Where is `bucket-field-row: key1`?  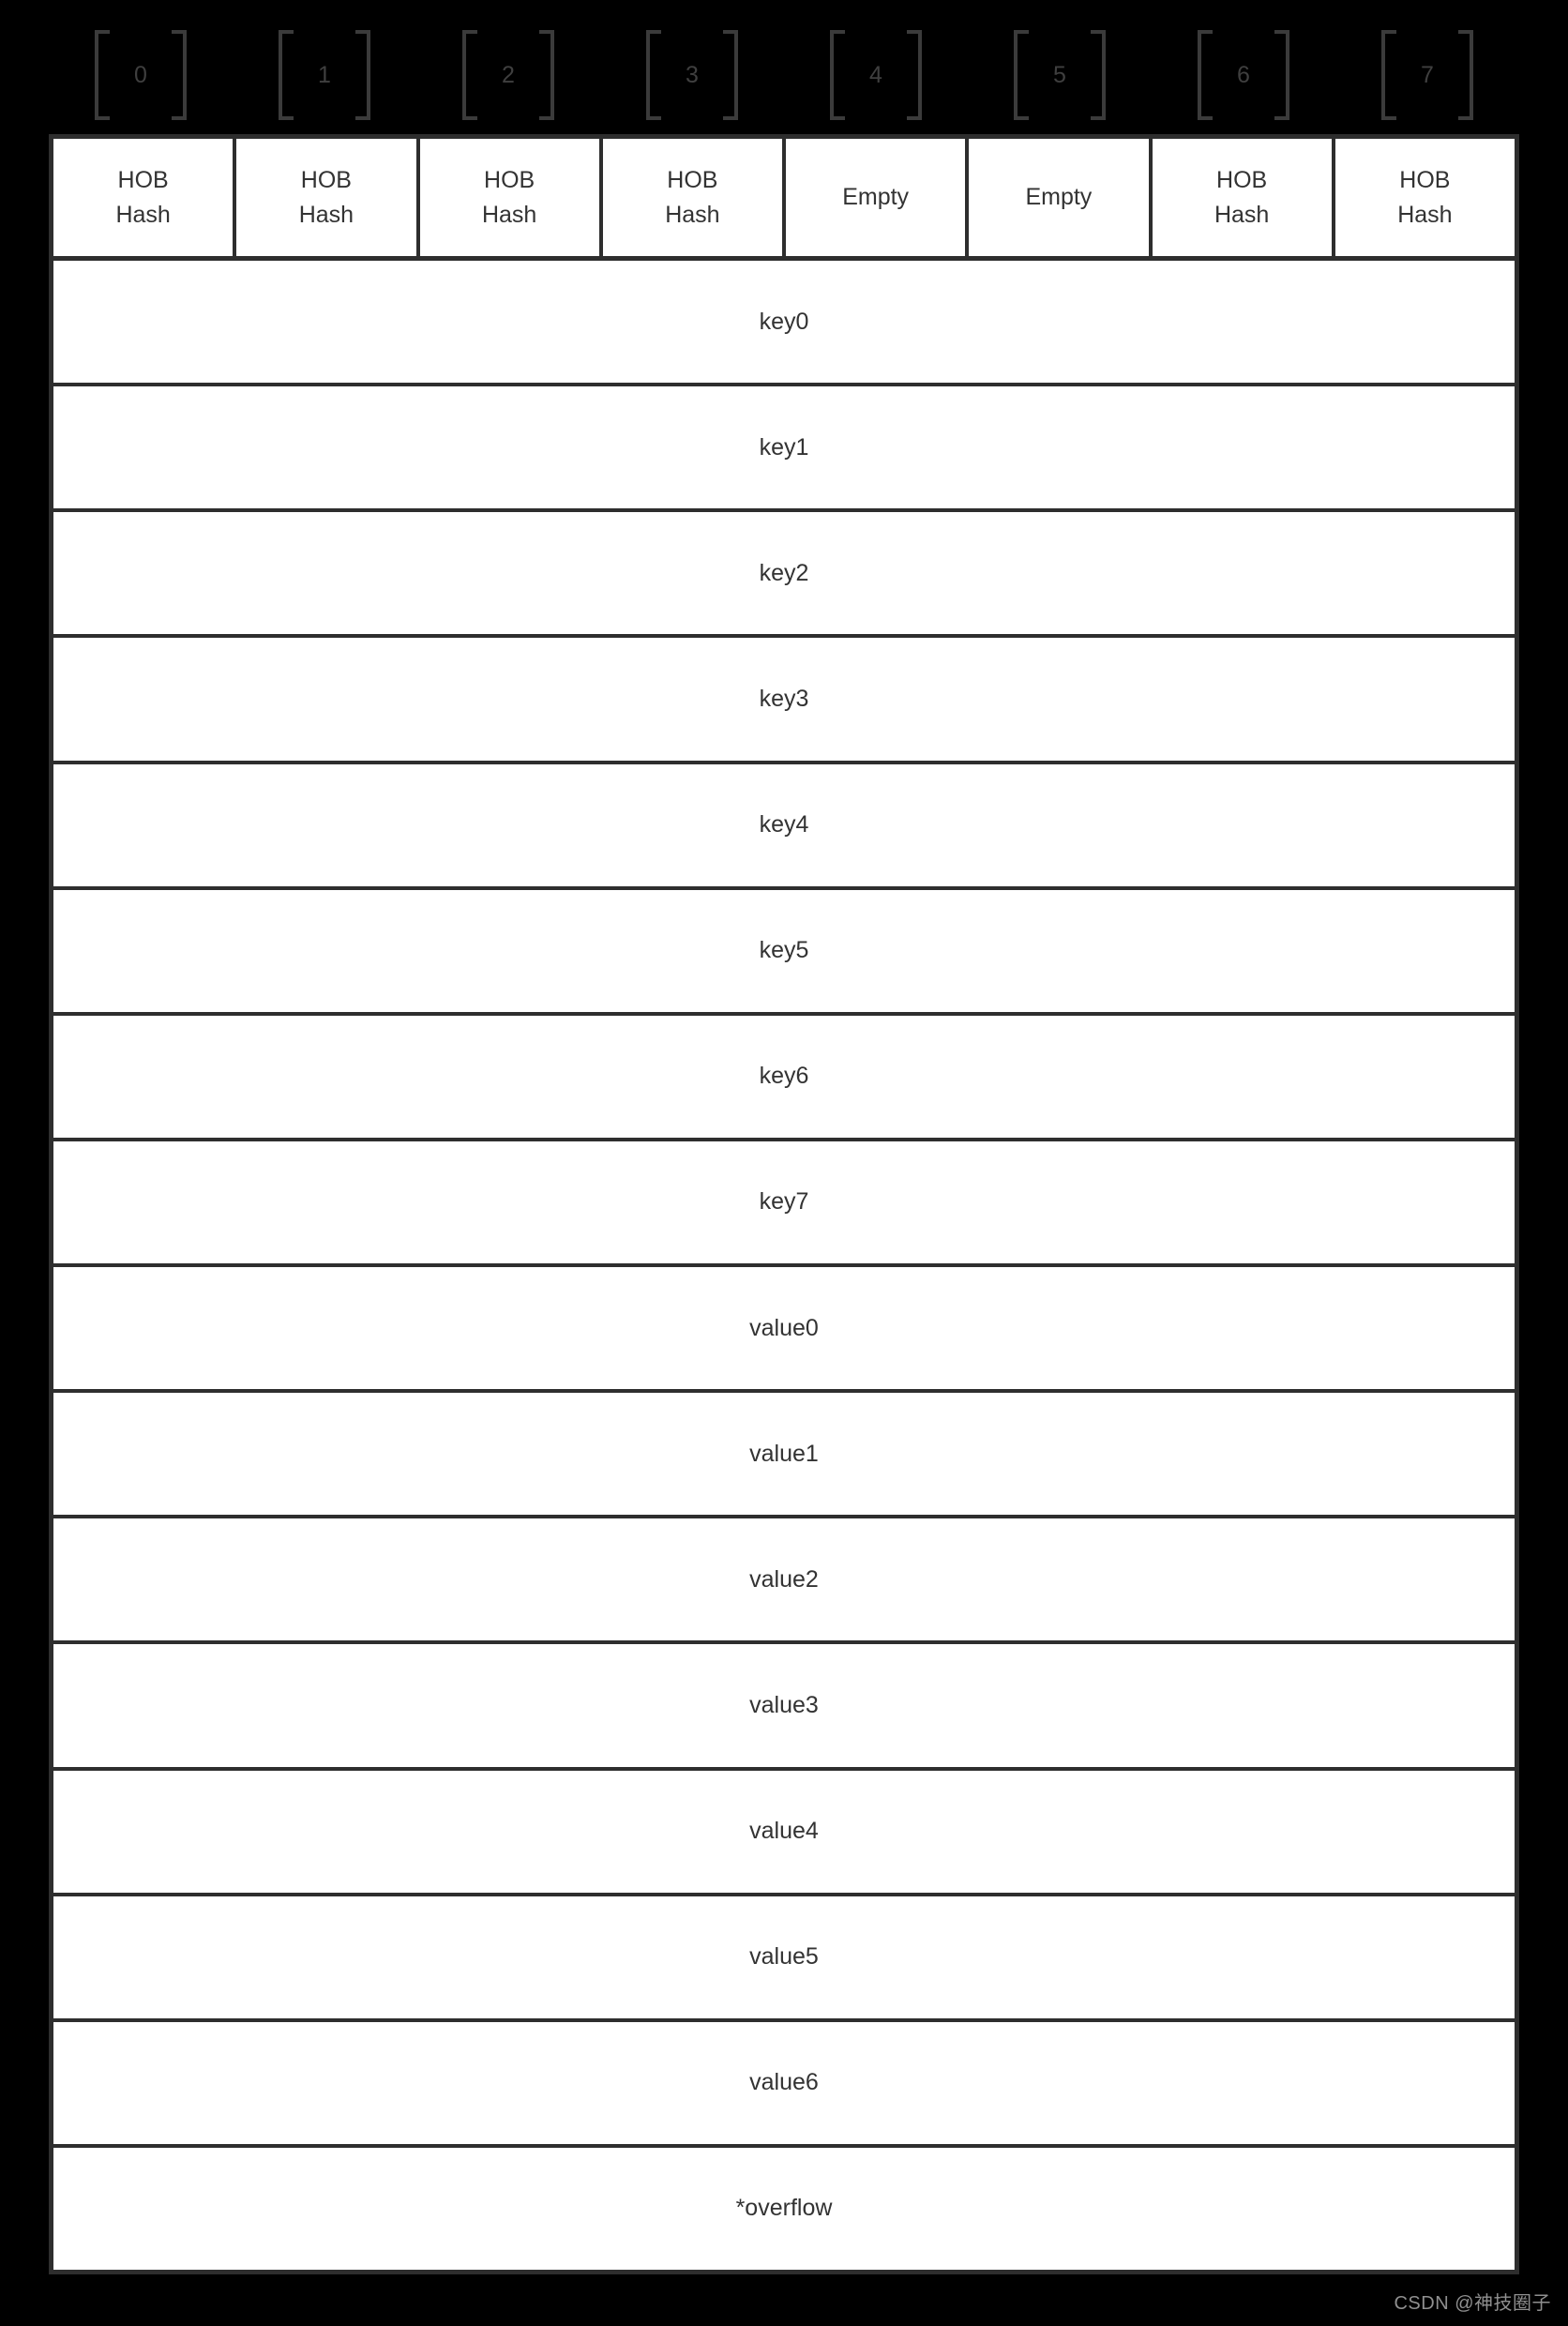 bucket-field-row: key1 is located at coordinates (784, 449).